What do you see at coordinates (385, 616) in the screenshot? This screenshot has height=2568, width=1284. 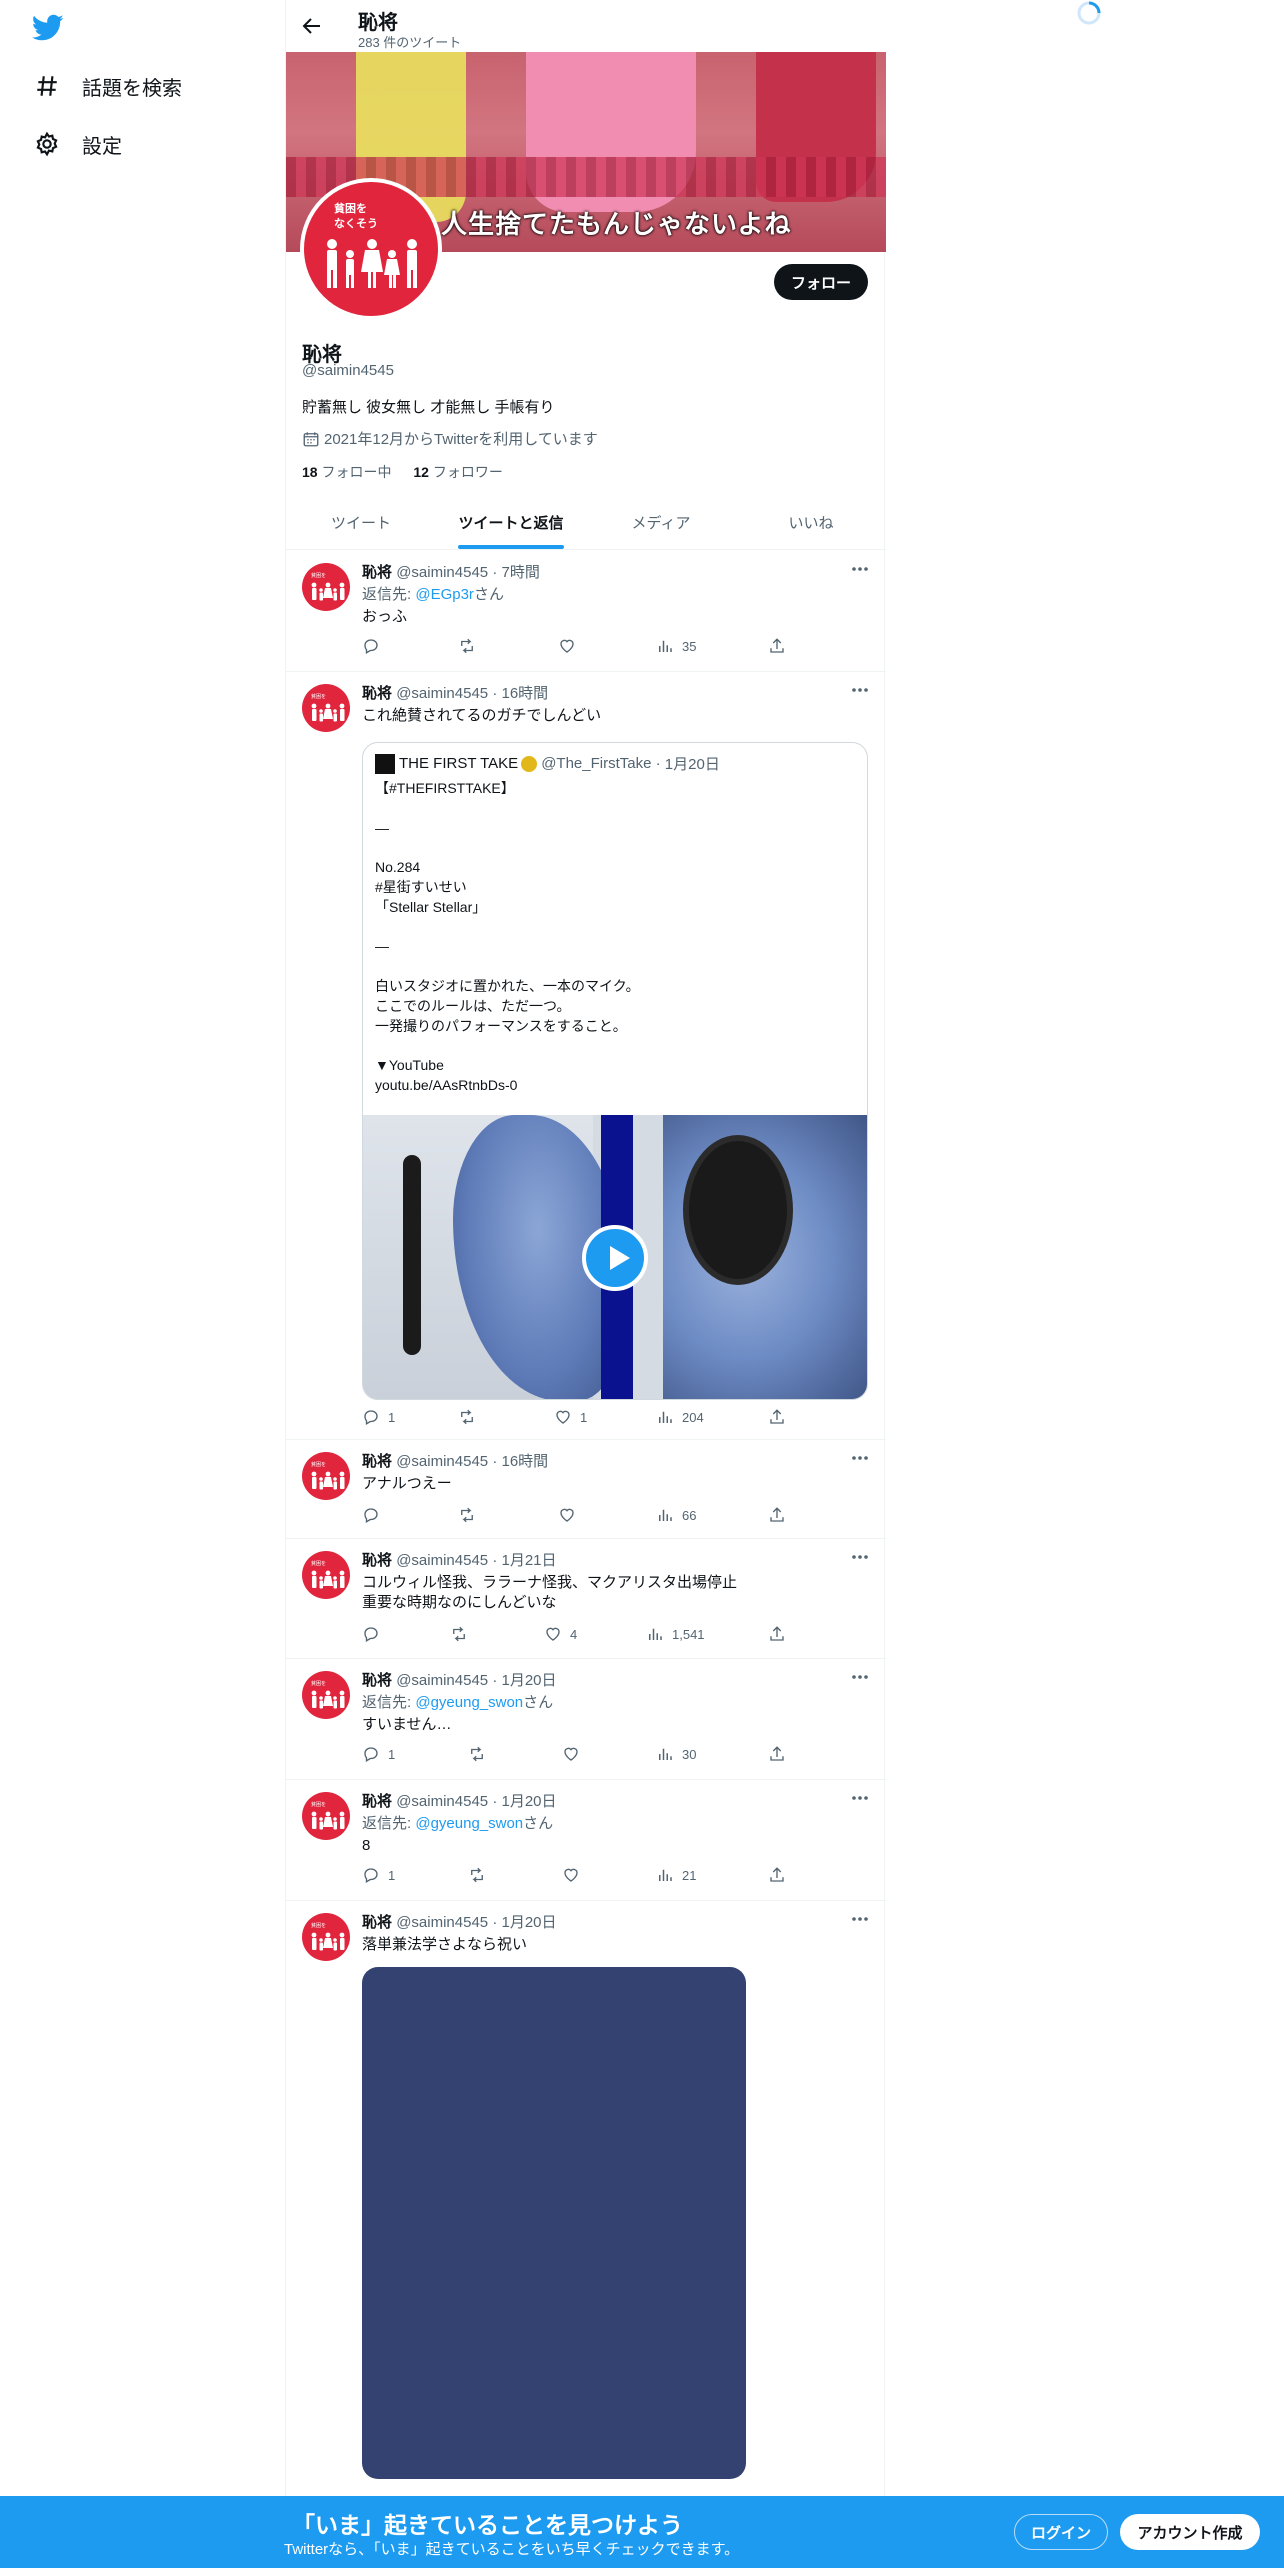 I see `tweet-text: おっふ` at bounding box center [385, 616].